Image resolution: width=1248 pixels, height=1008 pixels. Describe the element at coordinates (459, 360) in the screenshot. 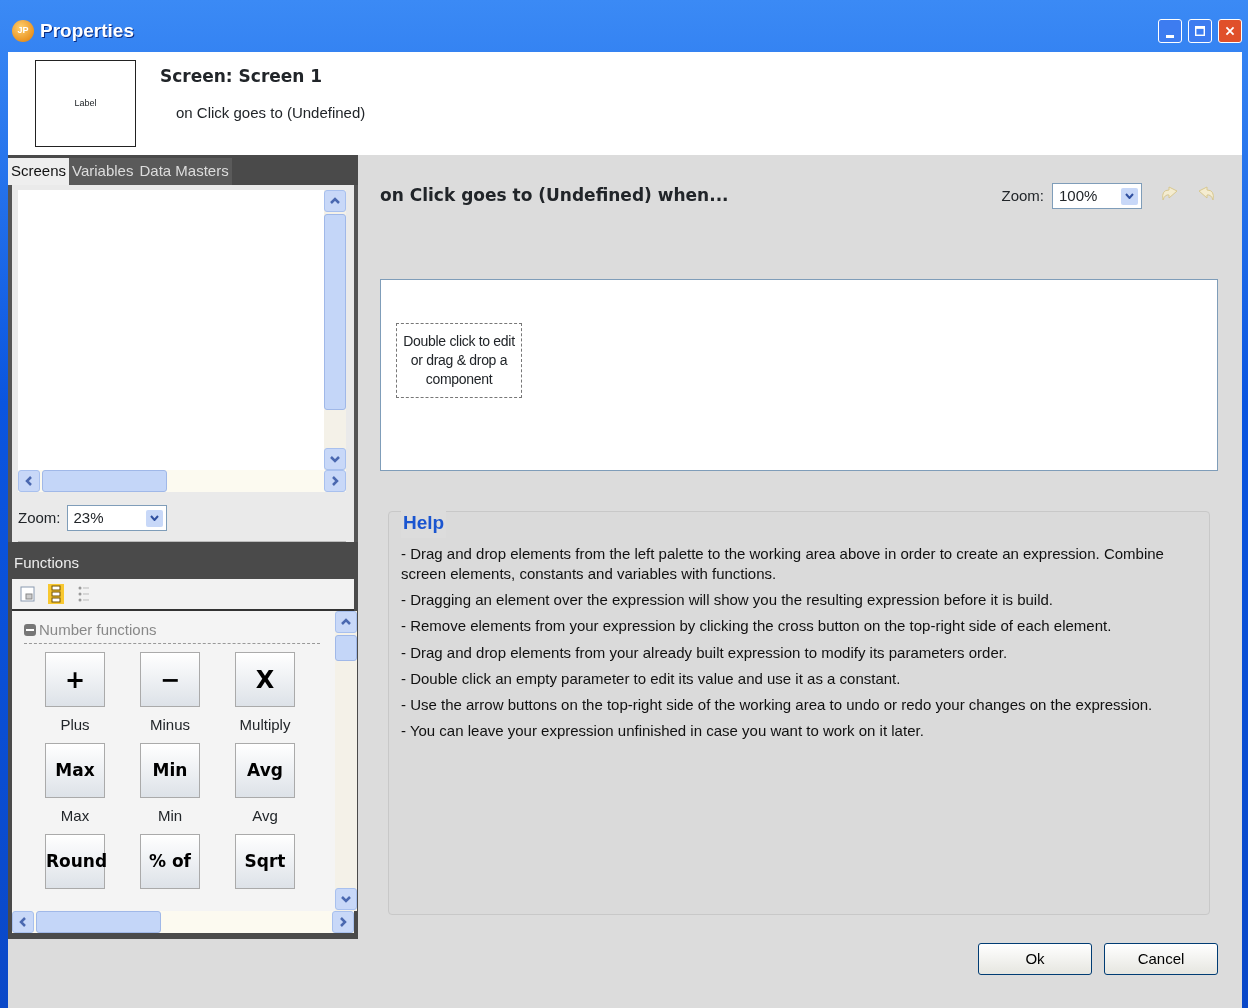

I see `drop-placeholder: Double click to edit or drag & drop a component` at that location.